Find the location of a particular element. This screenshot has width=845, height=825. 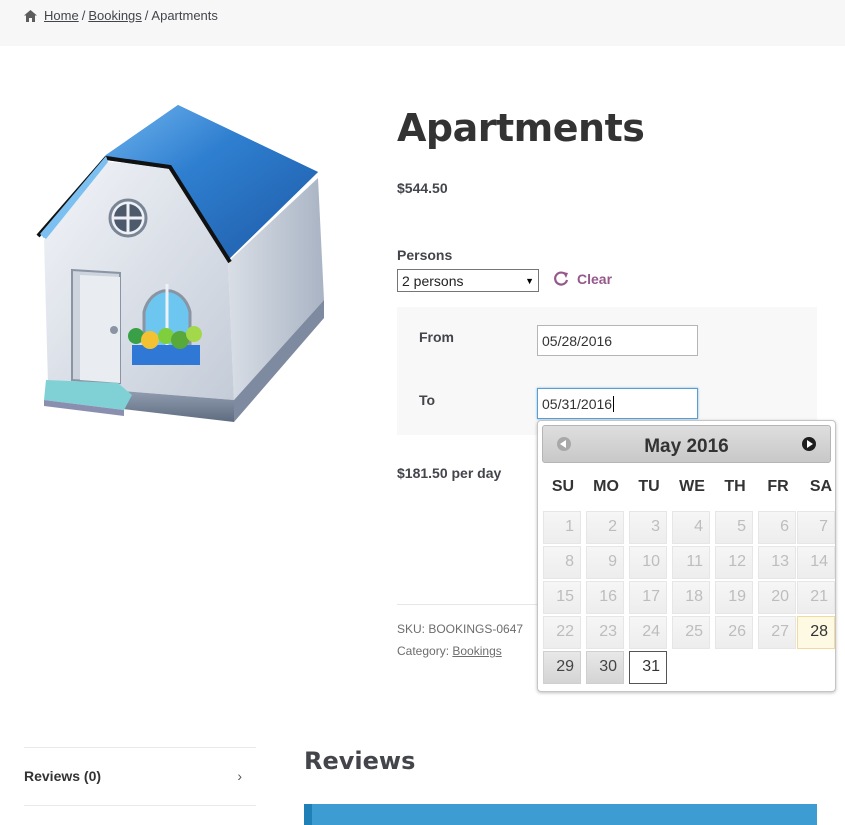

breadcrumb-home-link: Home is located at coordinates (61, 15).